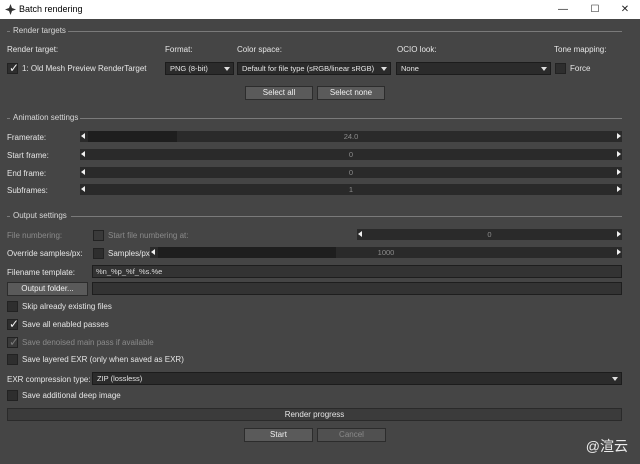 This screenshot has height=464, width=640. I want to click on subframes-slider: 1, so click(351, 189).